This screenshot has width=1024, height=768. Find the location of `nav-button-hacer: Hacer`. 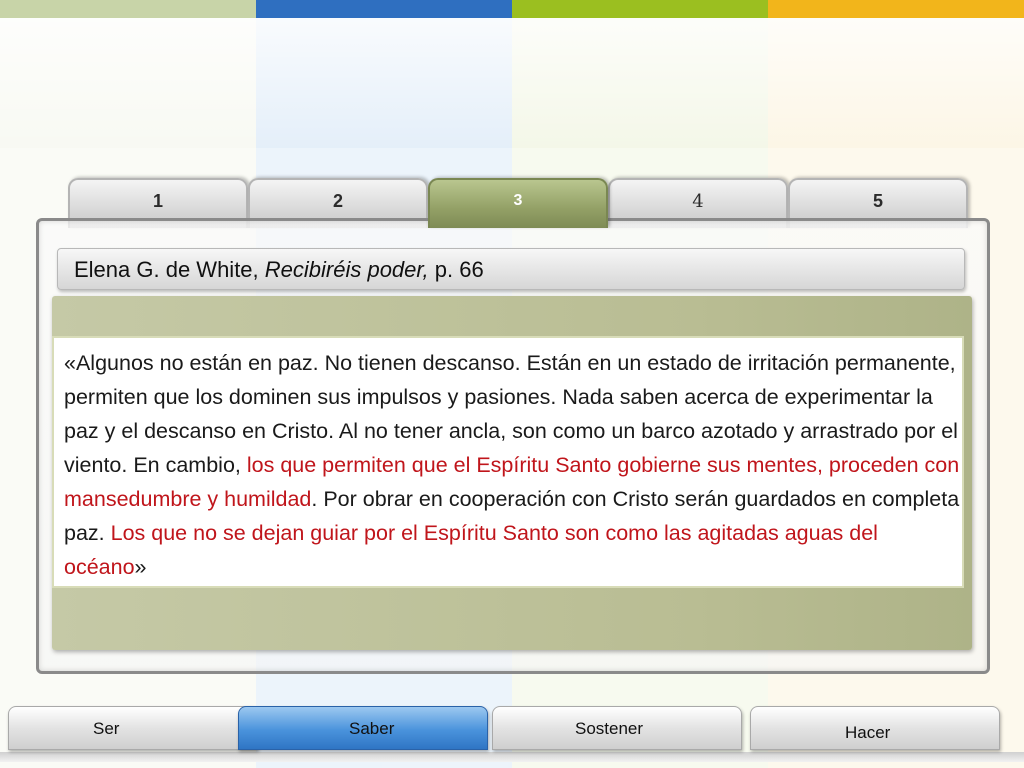

nav-button-hacer: Hacer is located at coordinates (875, 728).